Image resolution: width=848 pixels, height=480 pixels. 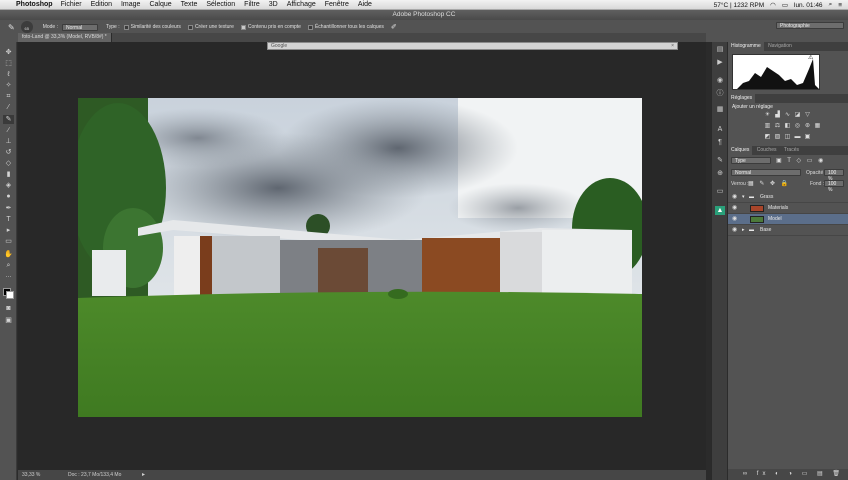 What do you see at coordinates (720, 49) in the screenshot?
I see `history-icon: ▤` at bounding box center [720, 49].